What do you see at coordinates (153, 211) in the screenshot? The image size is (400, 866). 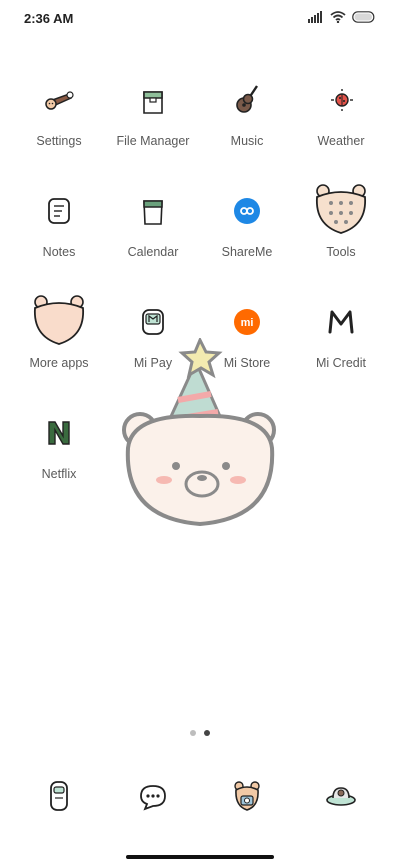 I see `calendar-icon` at bounding box center [153, 211].